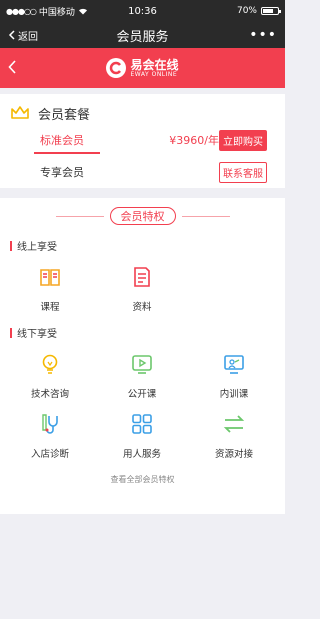  I want to click on benefit-consulting: 技术咨询, so click(50, 376).